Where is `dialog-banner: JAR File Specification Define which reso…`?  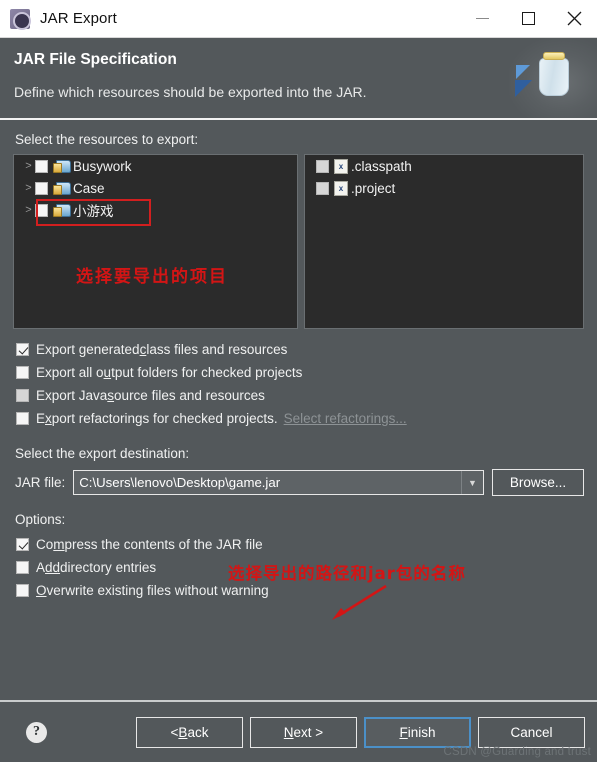
dialog-banner: JAR File Specification Define which reso… is located at coordinates (298, 79).